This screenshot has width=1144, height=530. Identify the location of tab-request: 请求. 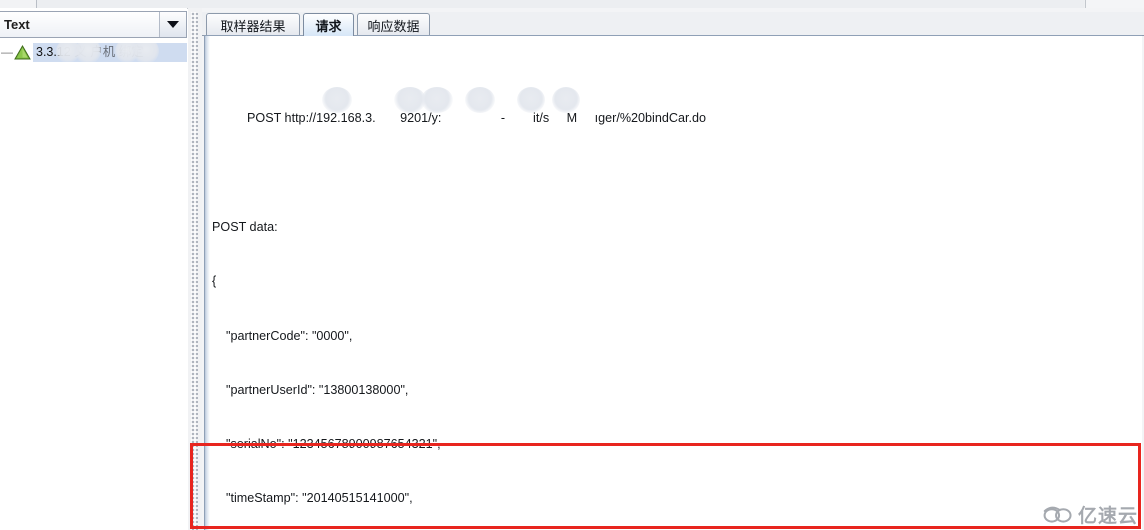
(328, 24).